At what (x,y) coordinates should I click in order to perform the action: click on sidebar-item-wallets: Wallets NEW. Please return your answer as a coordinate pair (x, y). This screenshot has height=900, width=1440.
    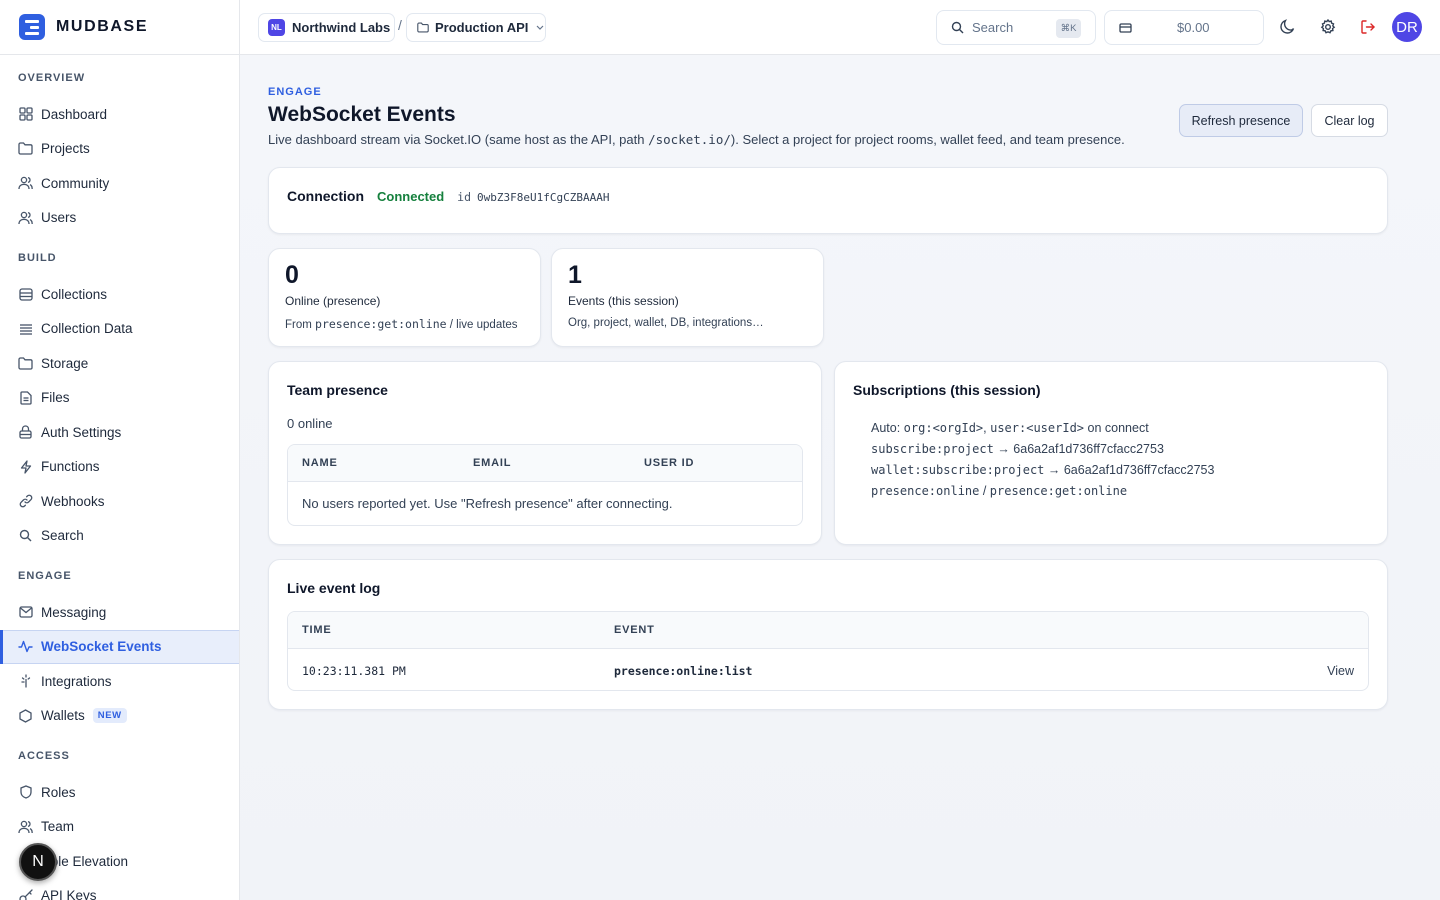
    Looking at the image, I should click on (119, 716).